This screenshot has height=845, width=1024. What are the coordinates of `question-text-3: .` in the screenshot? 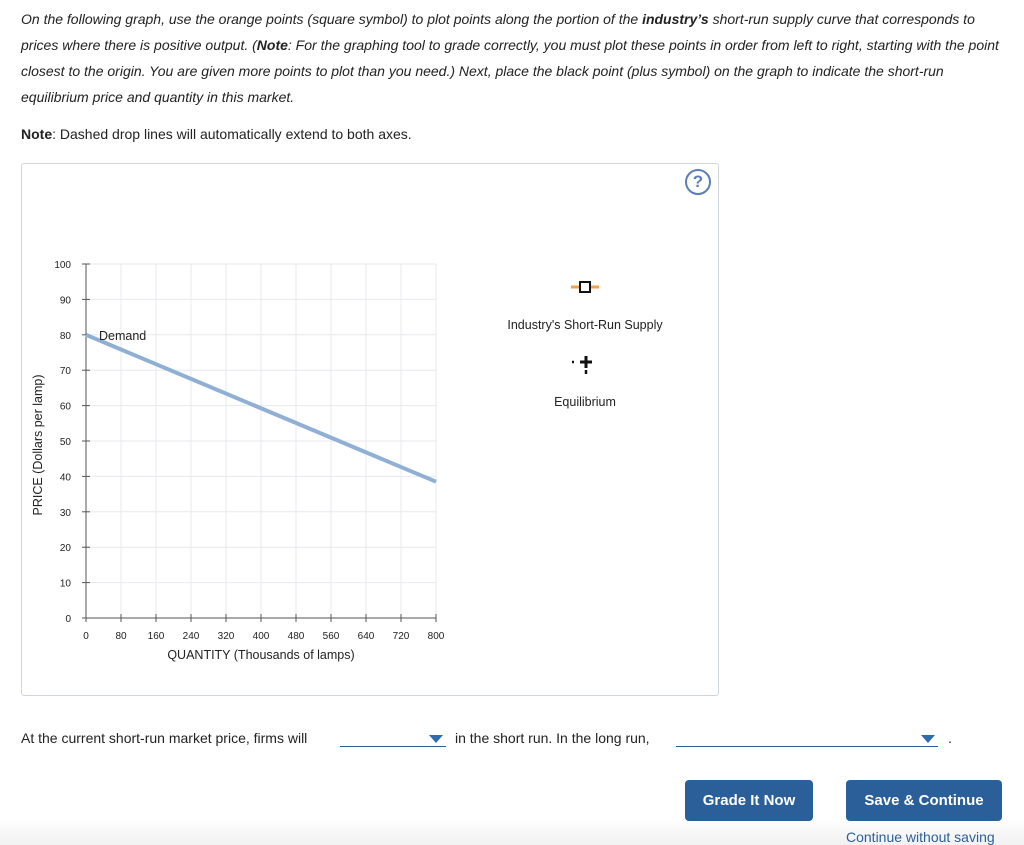 It's located at (950, 738).